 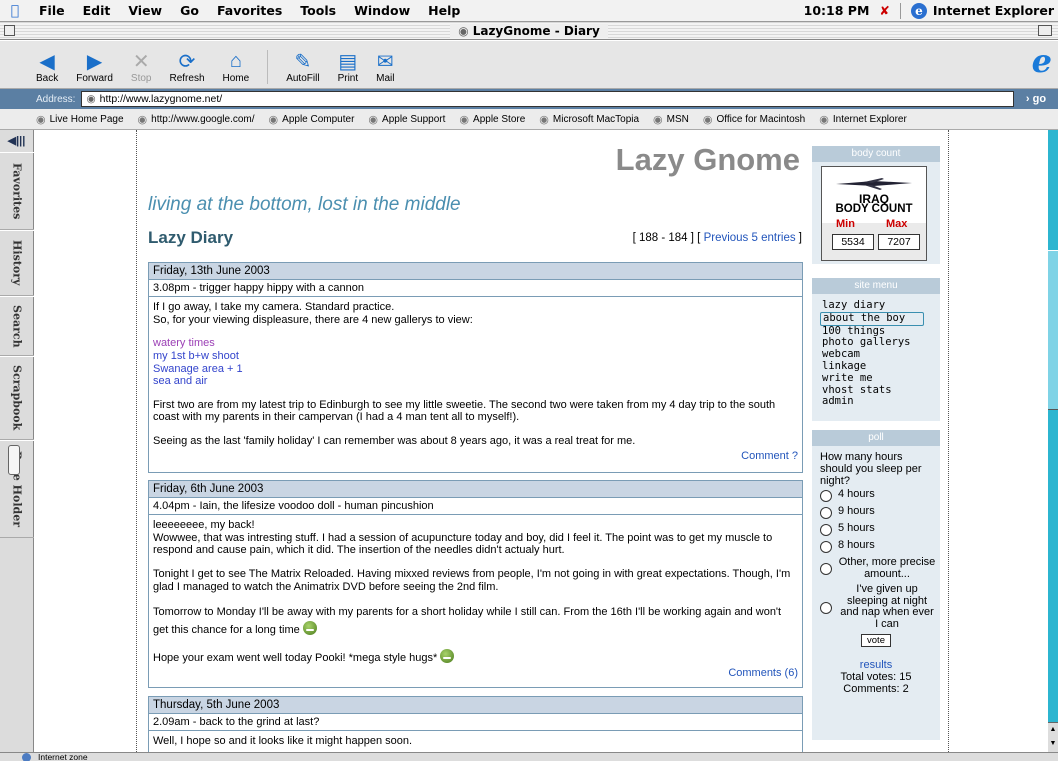 I want to click on iraq-body-count-widget: IRAQ BODY COUNT Min Max 5534 7207, so click(x=874, y=213).